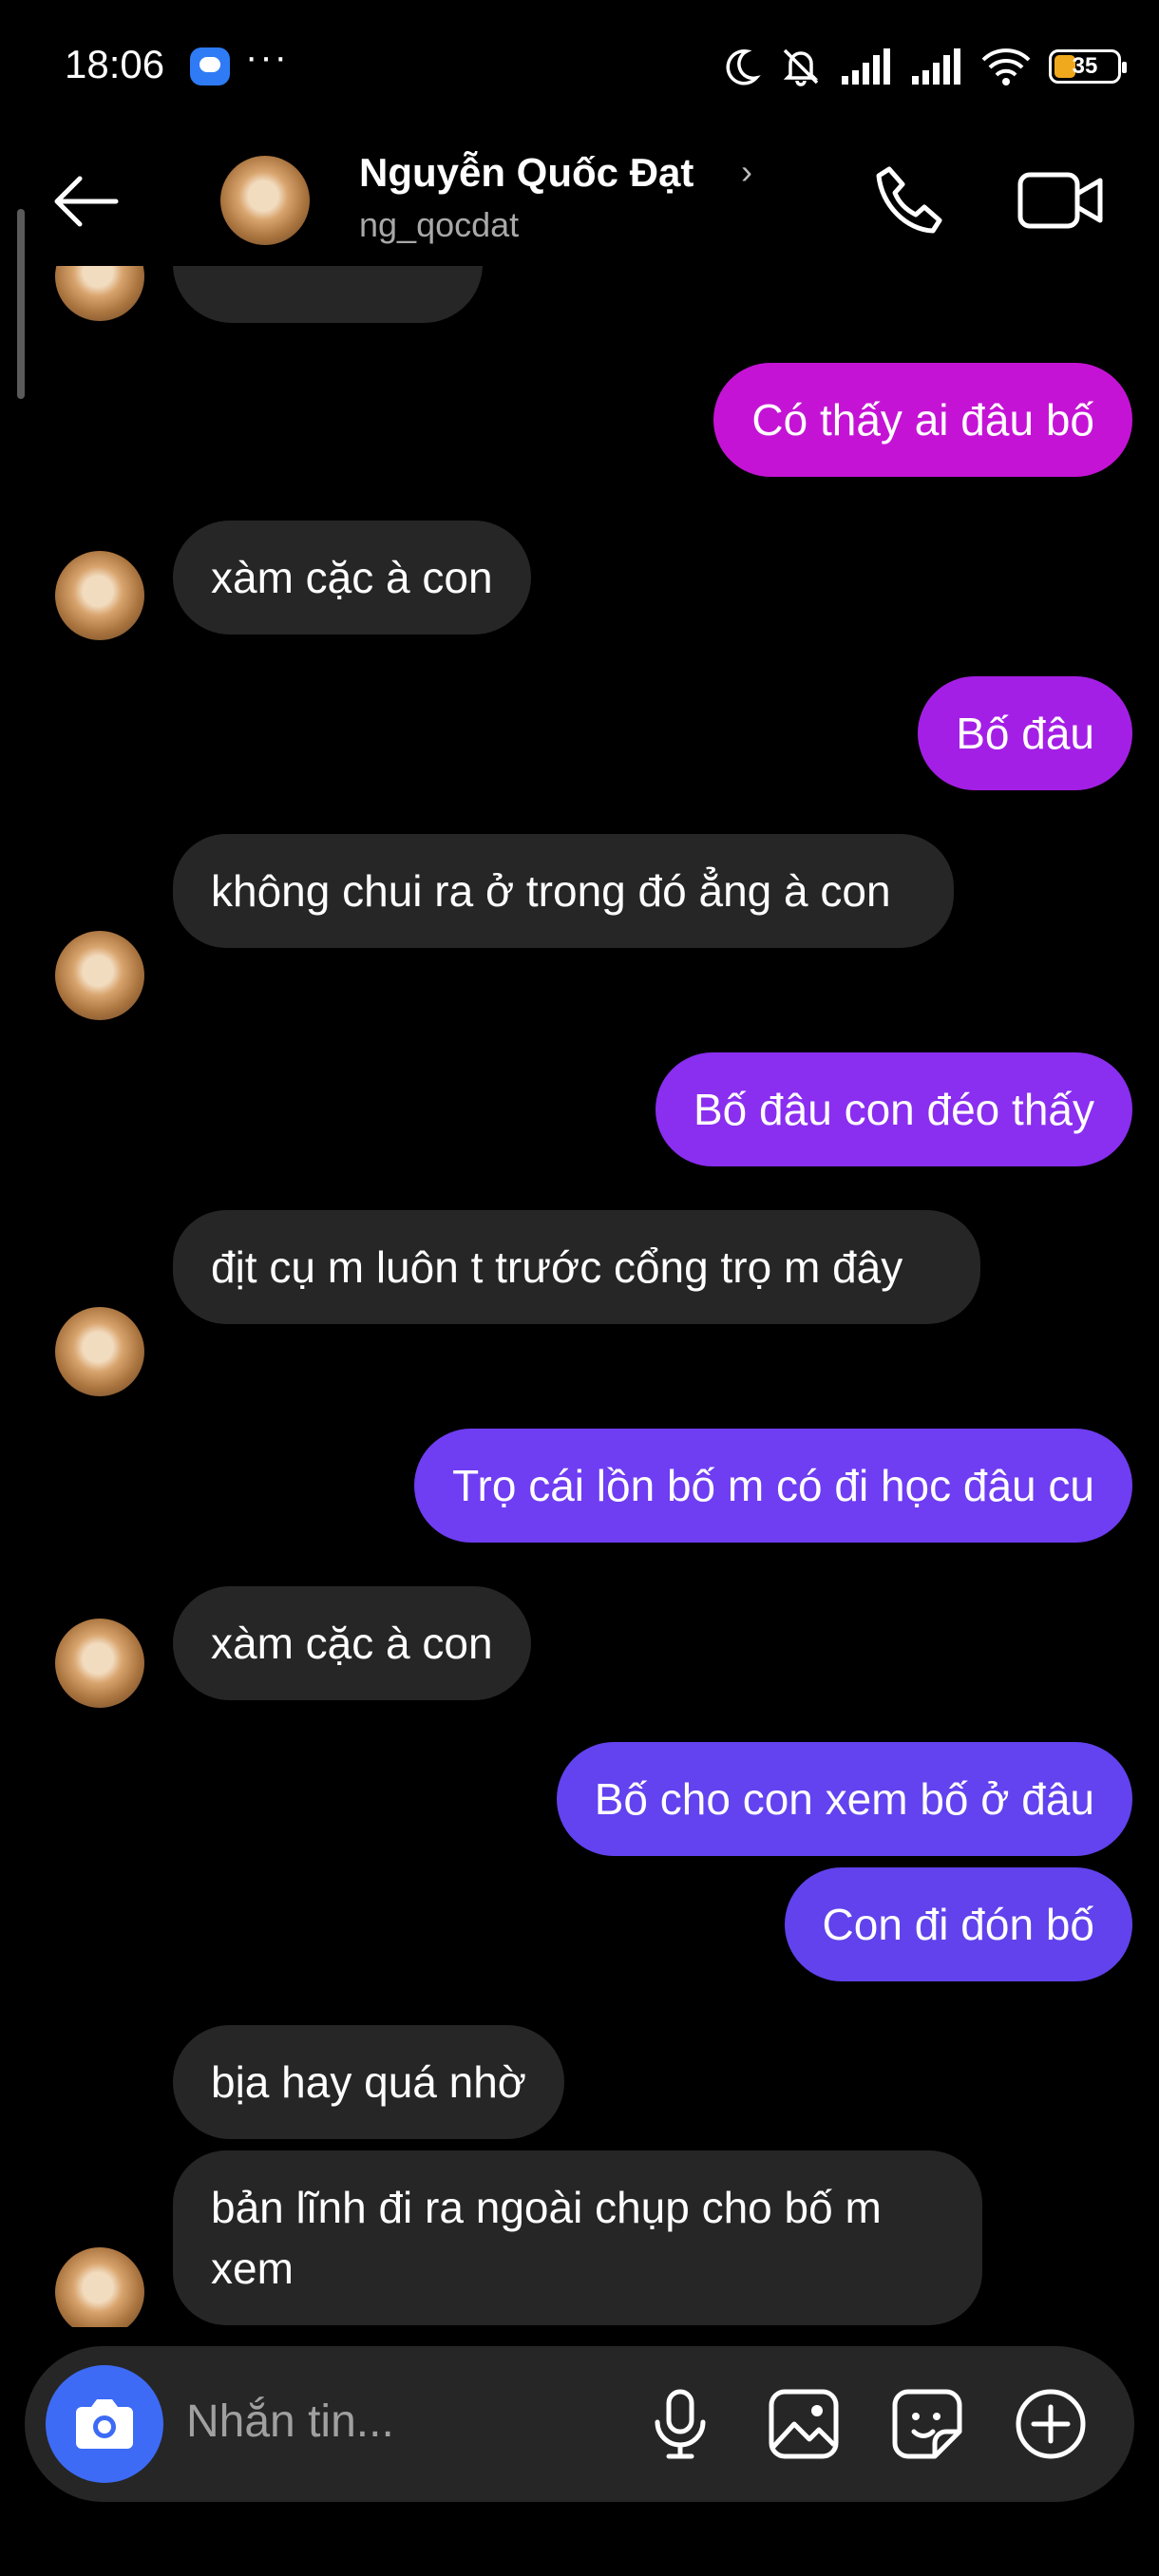 The width and height of the screenshot is (1159, 2576). Describe the element at coordinates (910, 201) in the screenshot. I see `phone-icon` at that location.